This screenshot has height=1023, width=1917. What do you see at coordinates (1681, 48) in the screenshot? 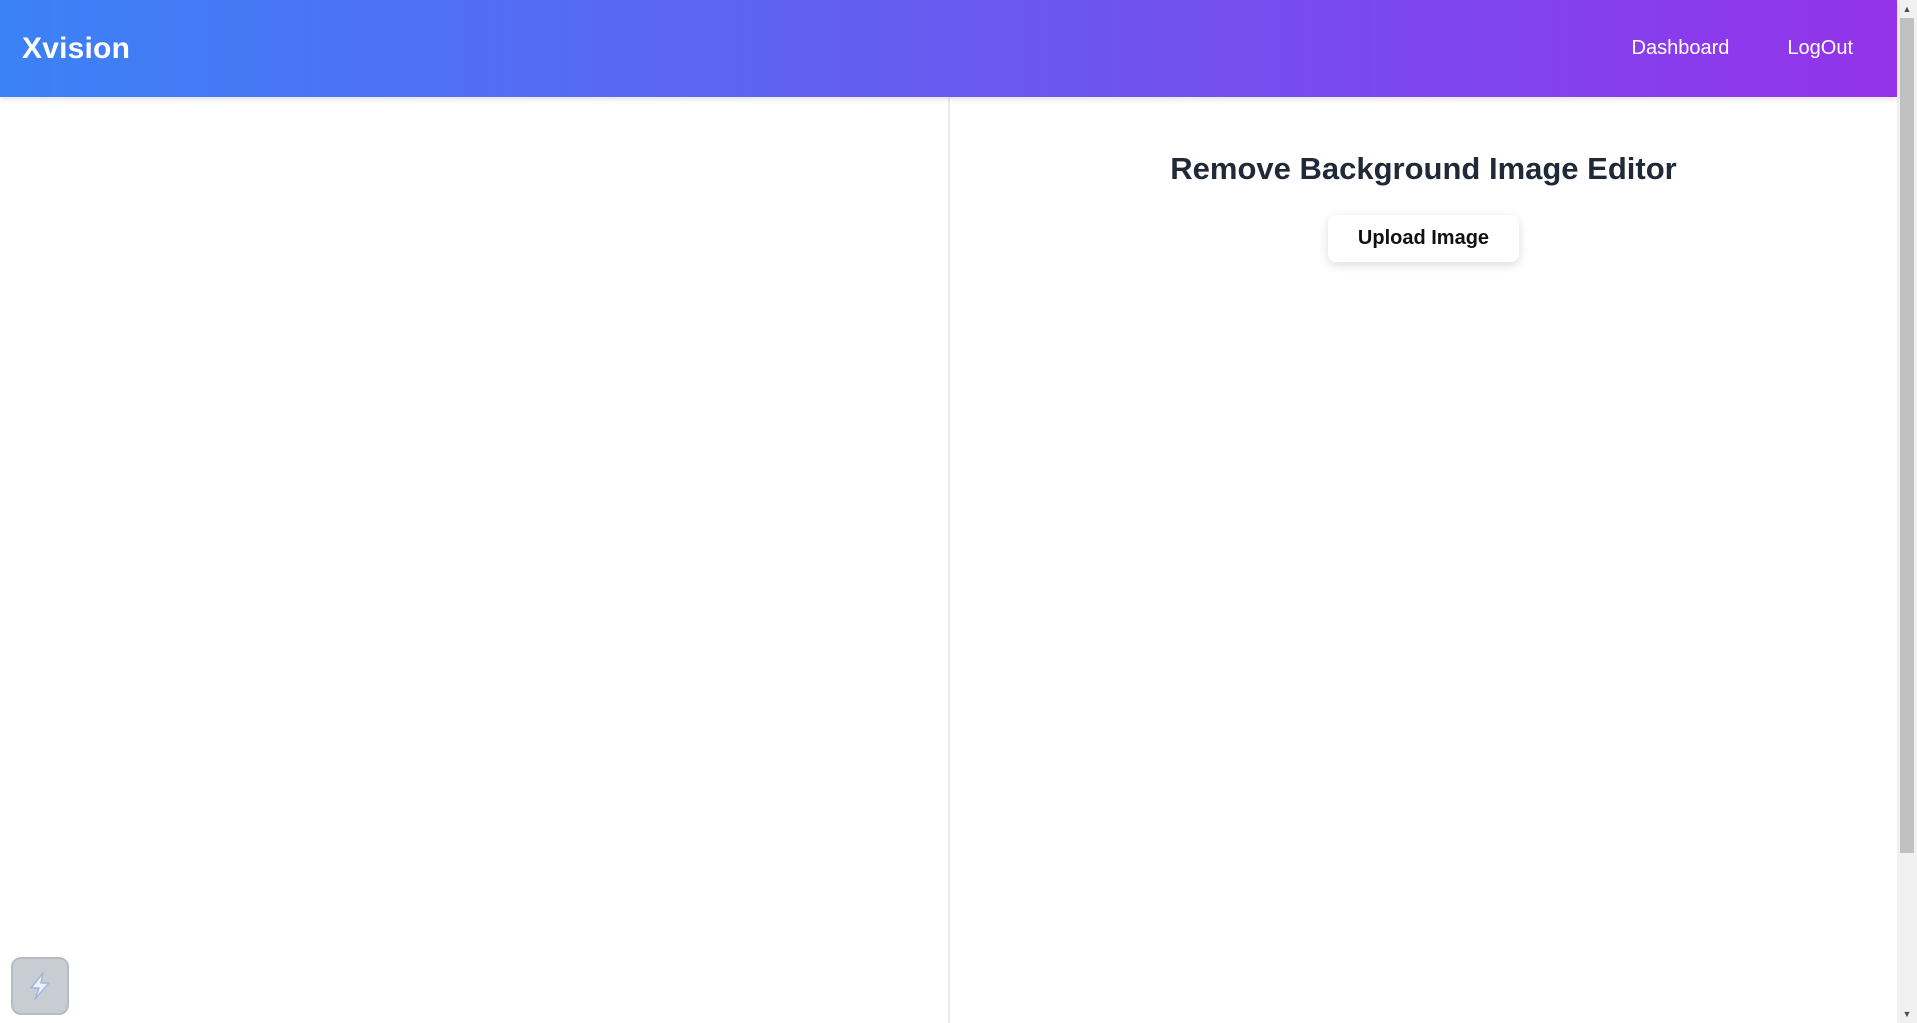
I see `nav-link-dashboard: Dashboard` at bounding box center [1681, 48].